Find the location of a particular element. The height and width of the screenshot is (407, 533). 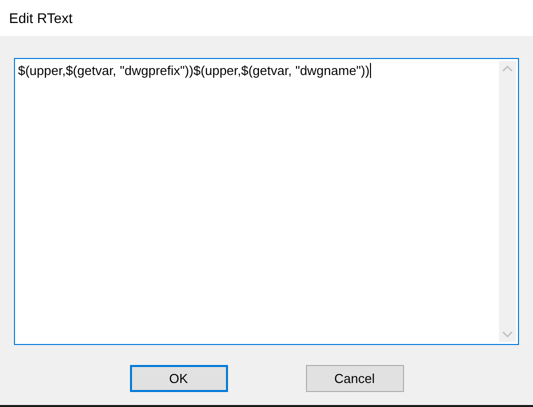

scroll-down-icon is located at coordinates (507, 334).